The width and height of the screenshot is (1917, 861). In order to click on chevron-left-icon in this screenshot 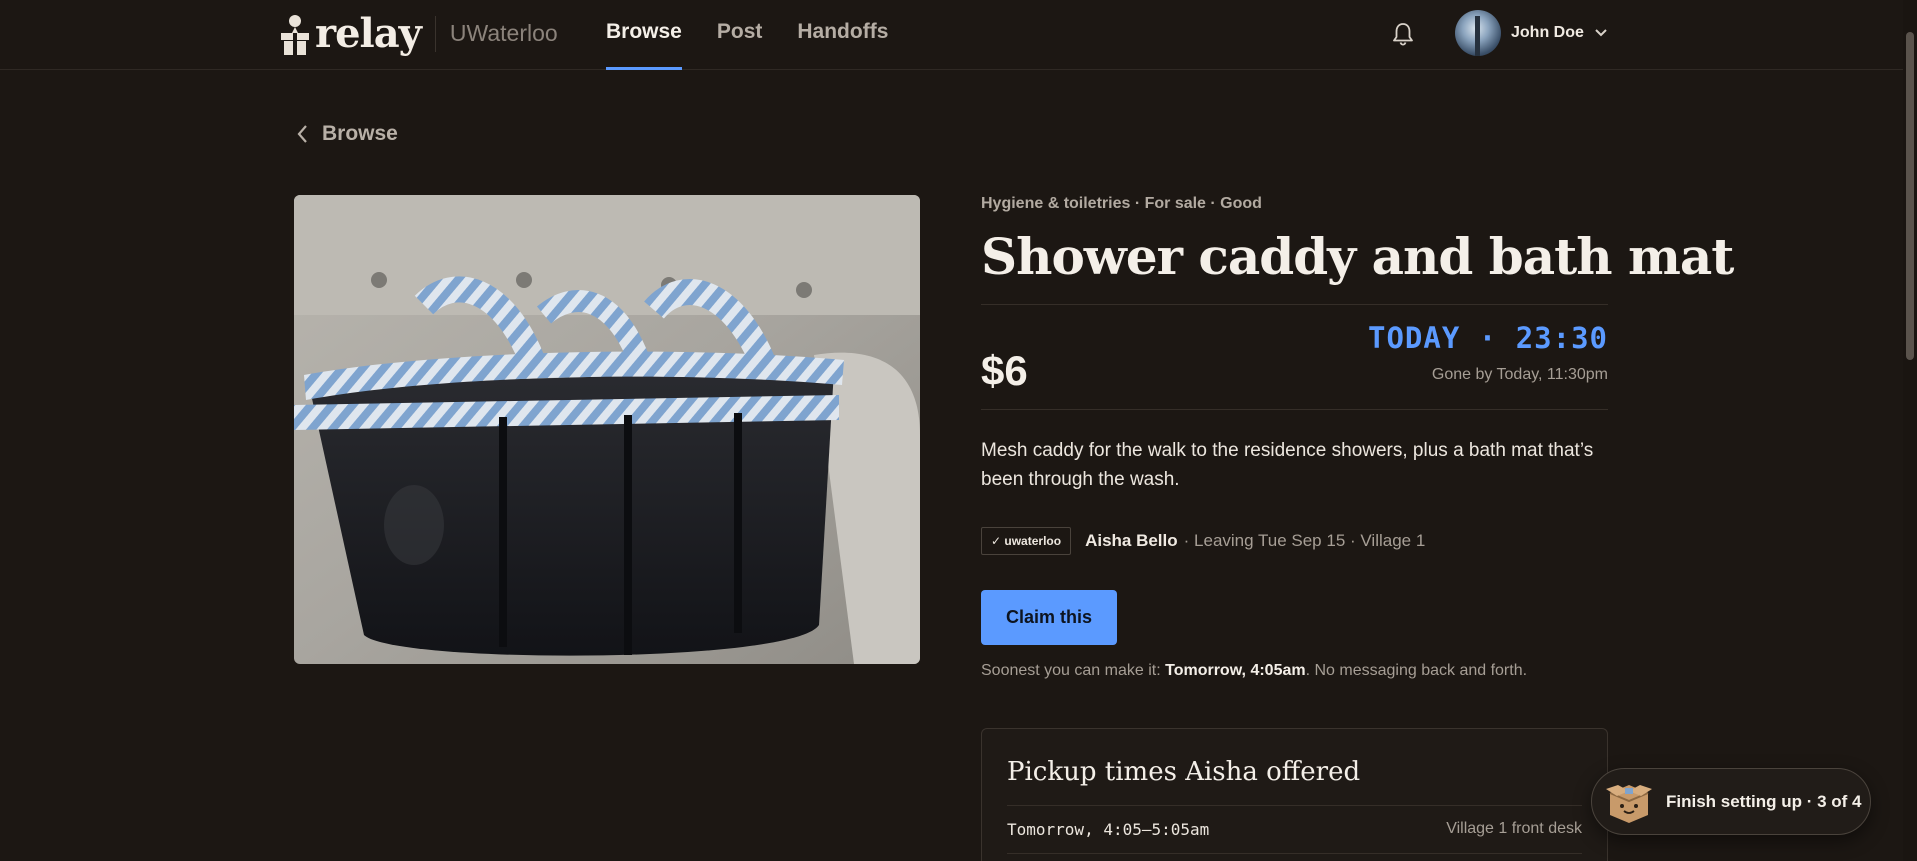, I will do `click(302, 134)`.